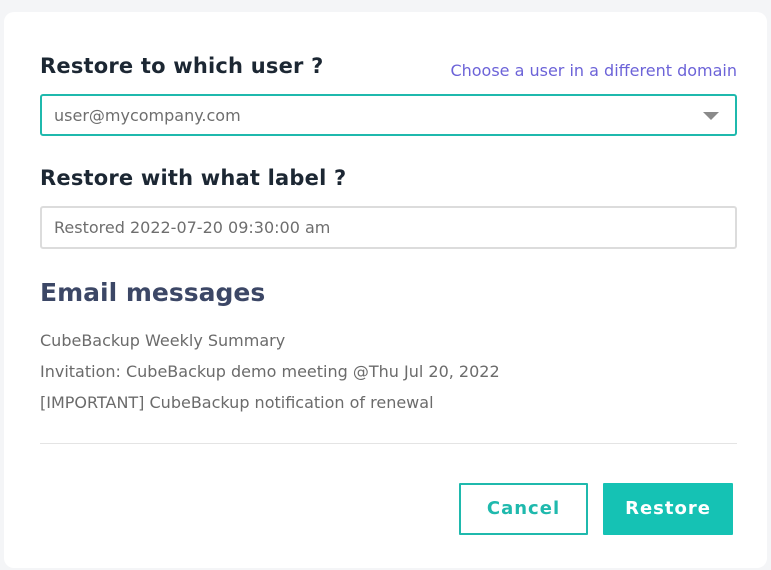 The image size is (771, 570). What do you see at coordinates (147, 115) in the screenshot?
I see `user-select-value: user@mycompany.com` at bounding box center [147, 115].